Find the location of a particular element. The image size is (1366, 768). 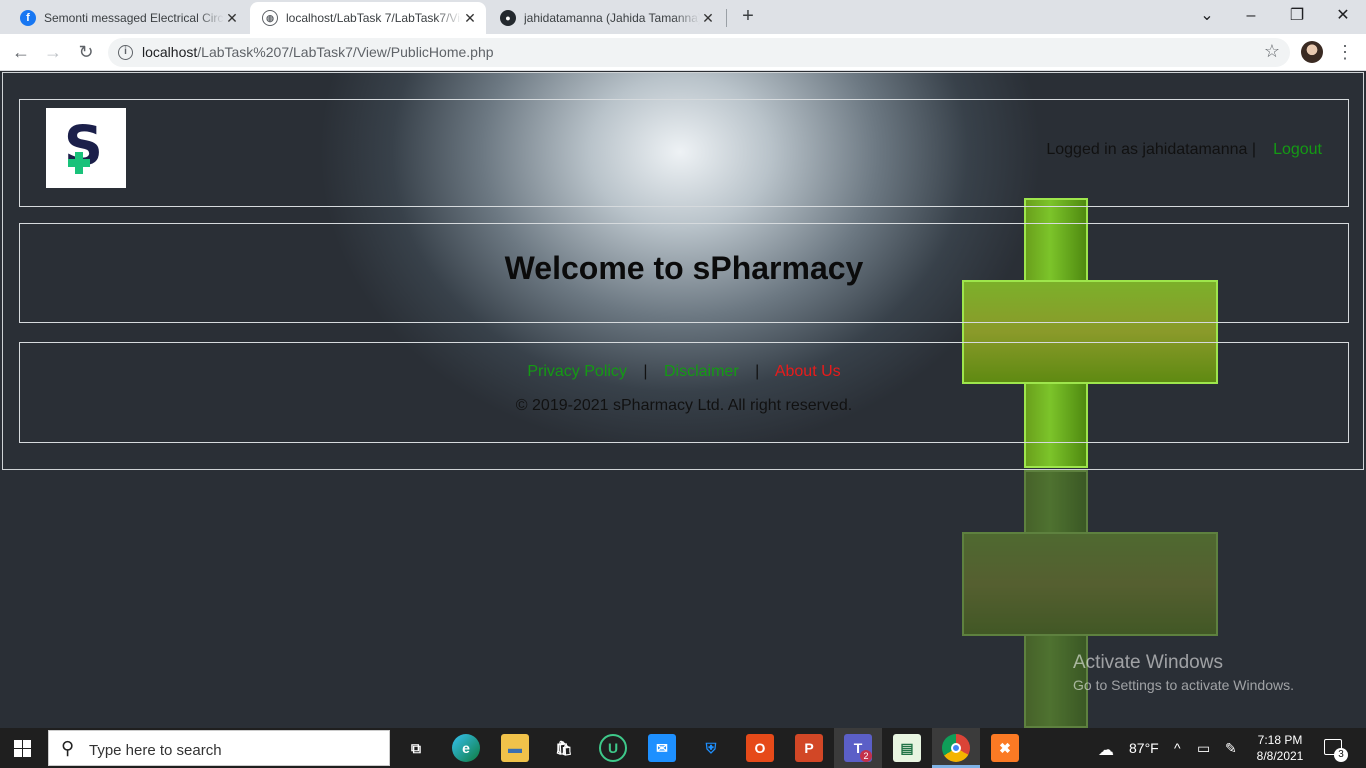

reload-icon: ↻ is located at coordinates (86, 52).